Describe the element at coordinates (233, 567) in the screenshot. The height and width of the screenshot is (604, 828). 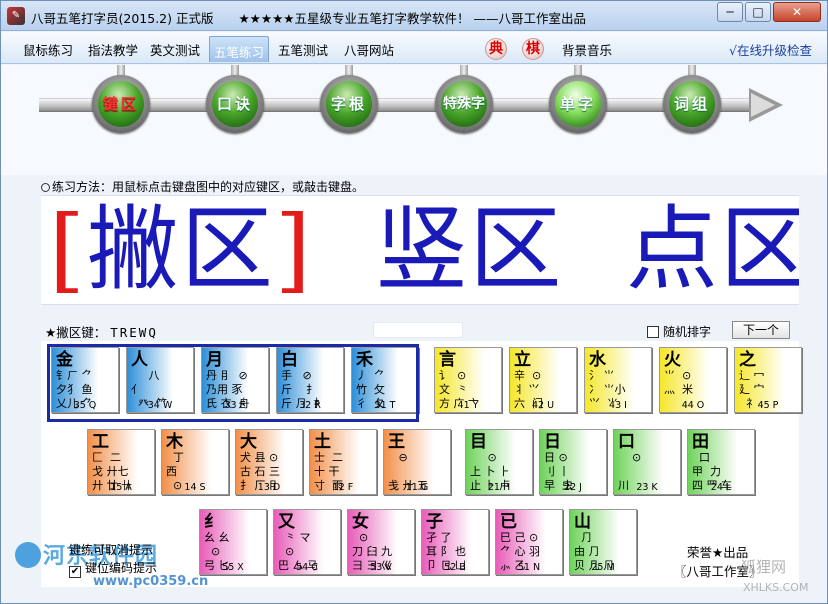
I see `key-code: 55 X` at that location.